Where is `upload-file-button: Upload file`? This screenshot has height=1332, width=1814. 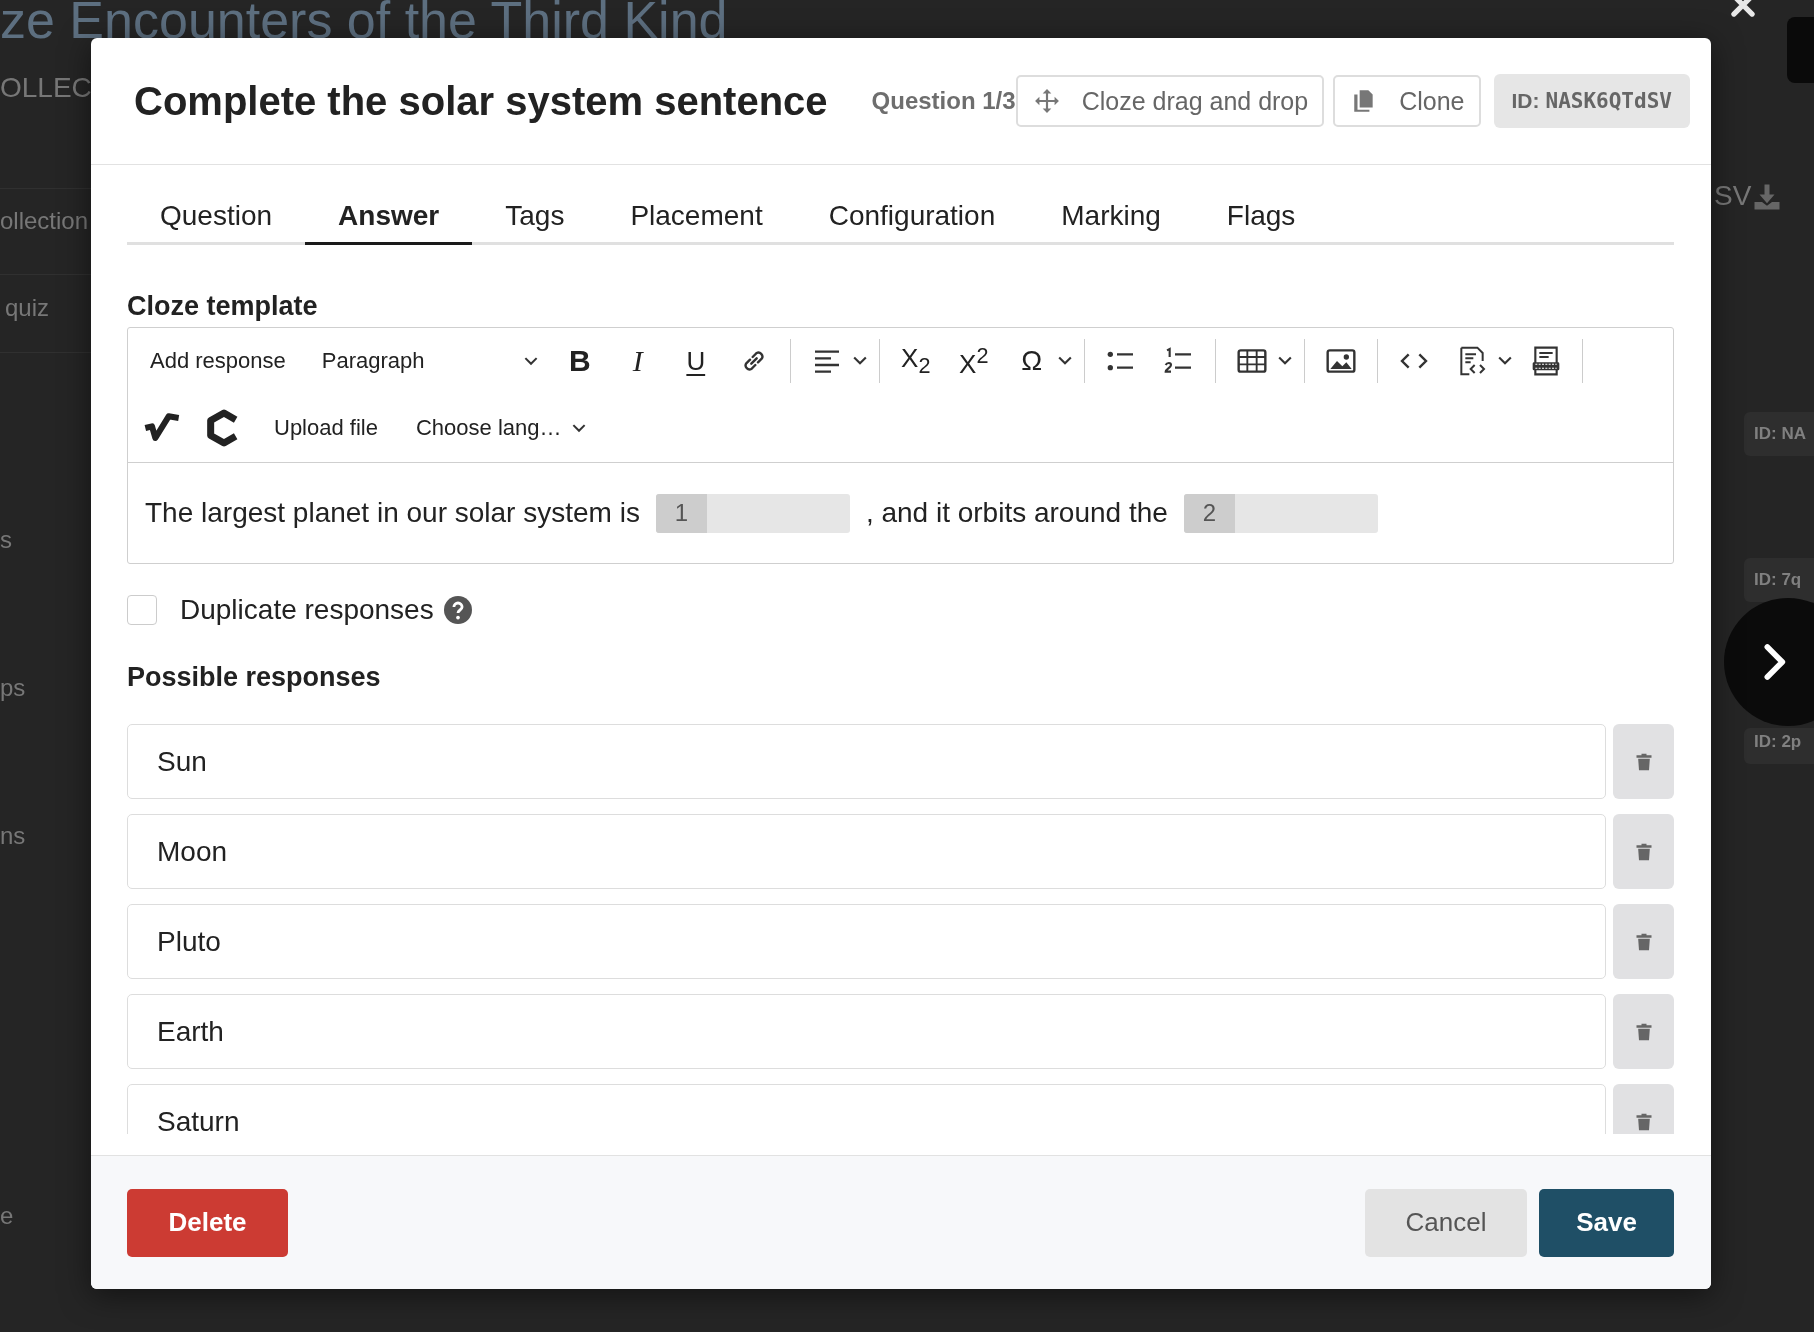 upload-file-button: Upload file is located at coordinates (326, 428).